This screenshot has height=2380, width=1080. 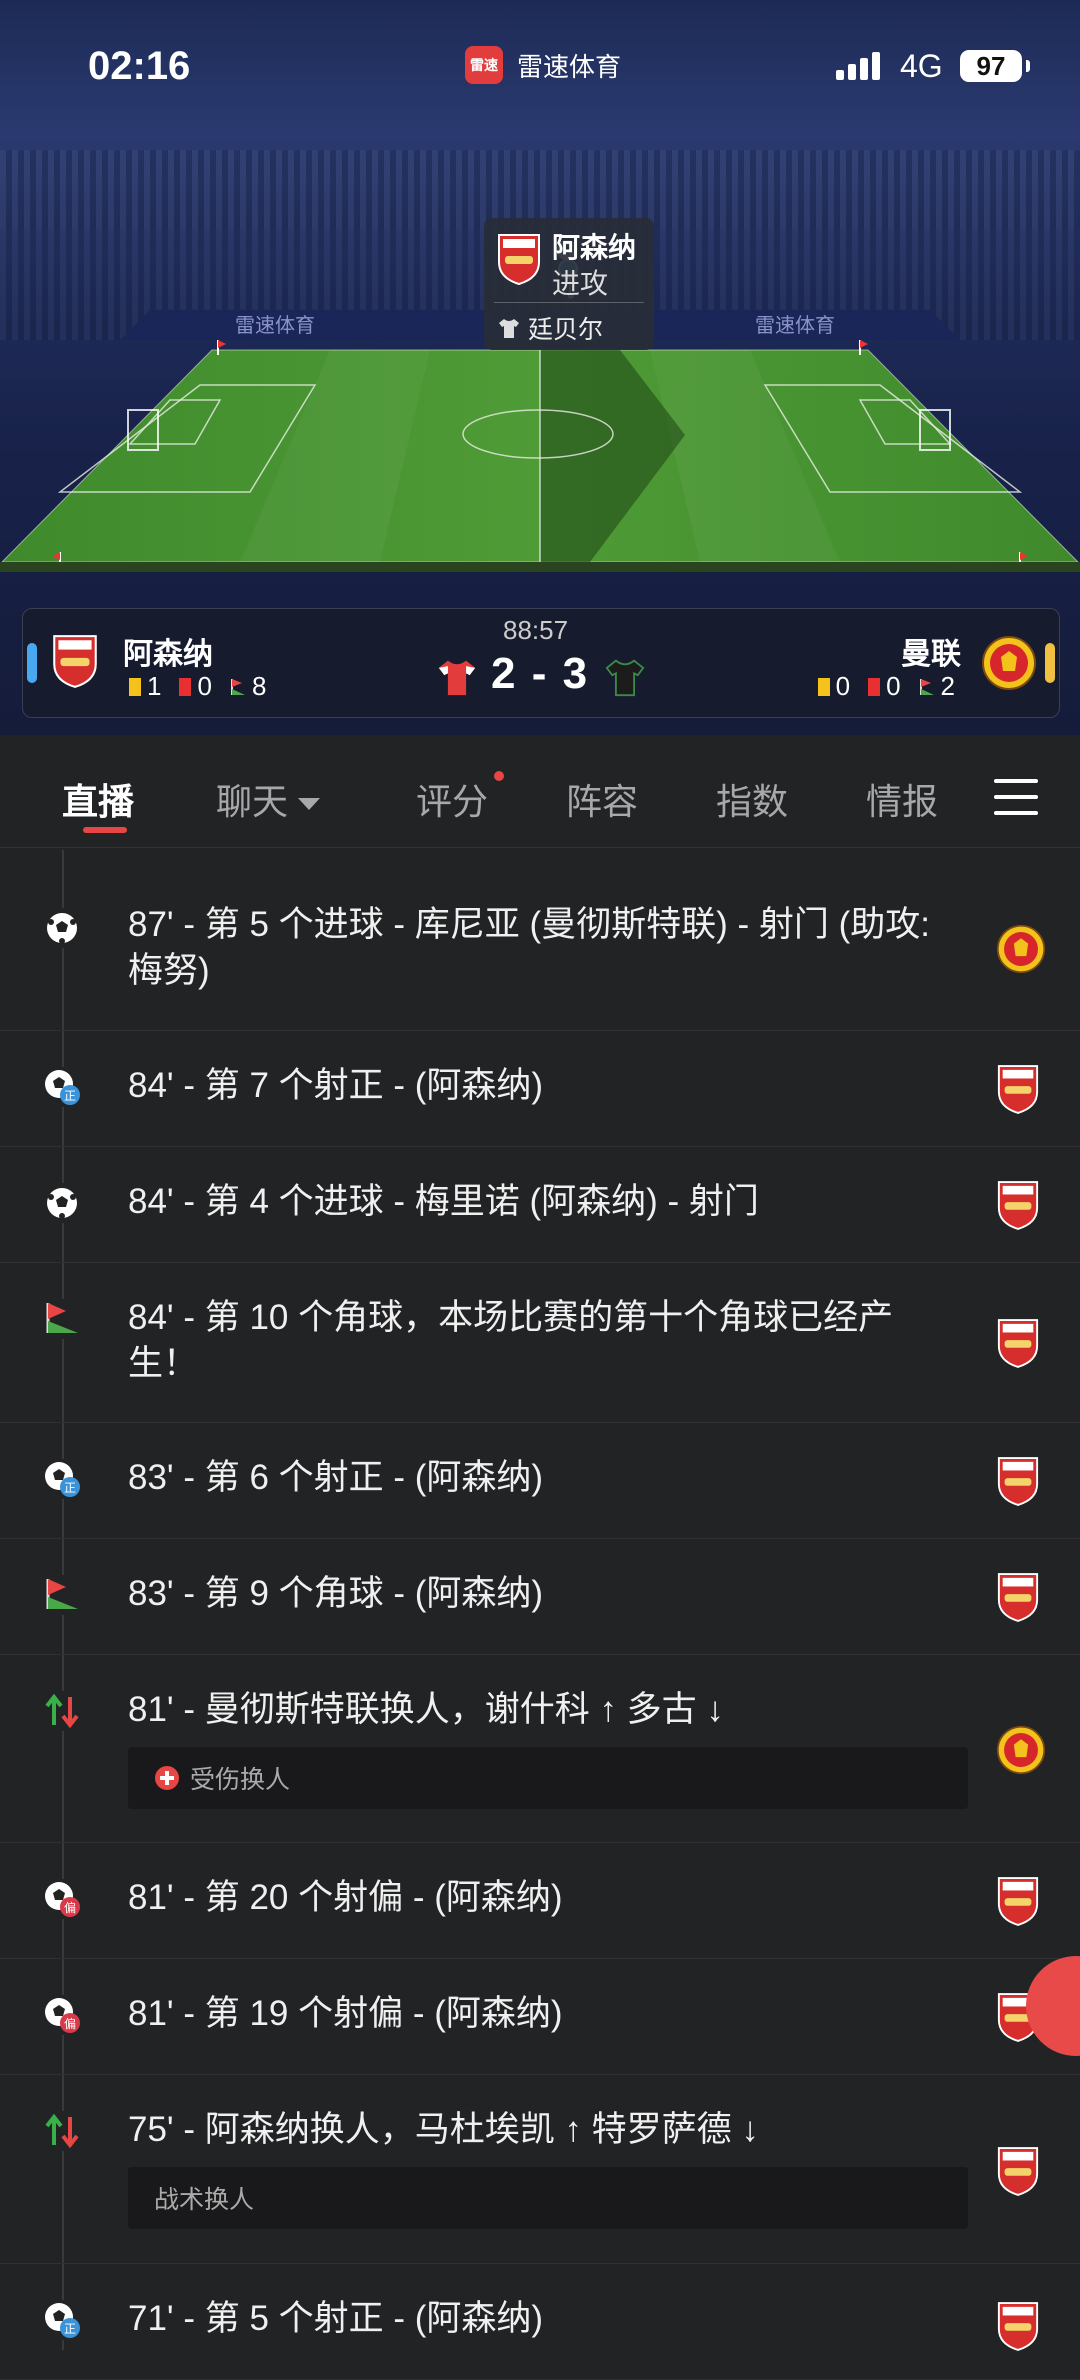 What do you see at coordinates (139, 66) in the screenshot?
I see `clock: 02:16` at bounding box center [139, 66].